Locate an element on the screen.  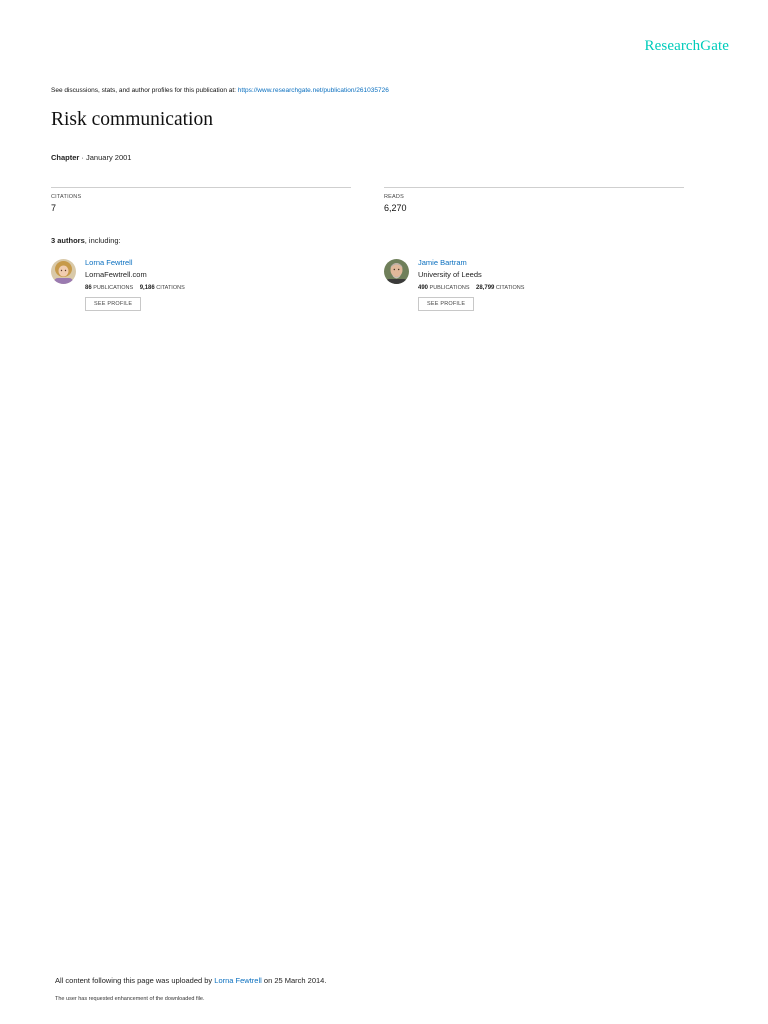
researchgate-logo: ResearchGate is located at coordinates (687, 46).